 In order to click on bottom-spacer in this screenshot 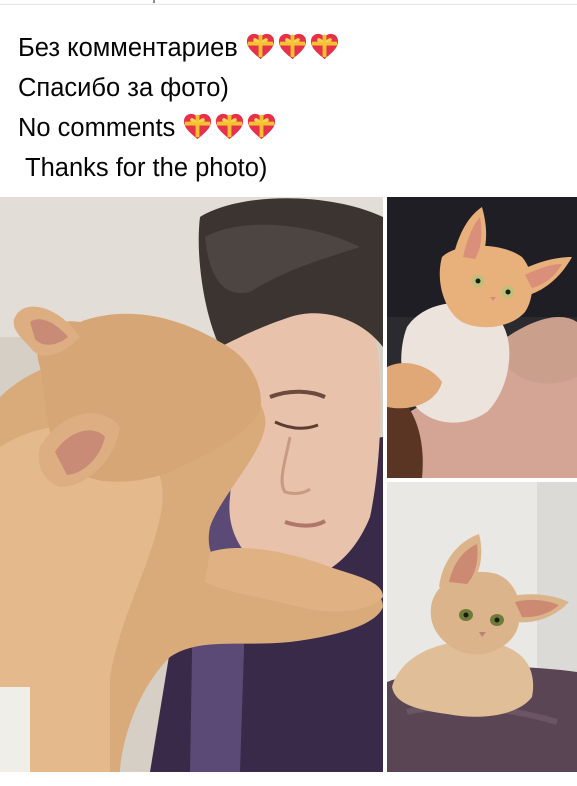, I will do `click(288, 779)`.